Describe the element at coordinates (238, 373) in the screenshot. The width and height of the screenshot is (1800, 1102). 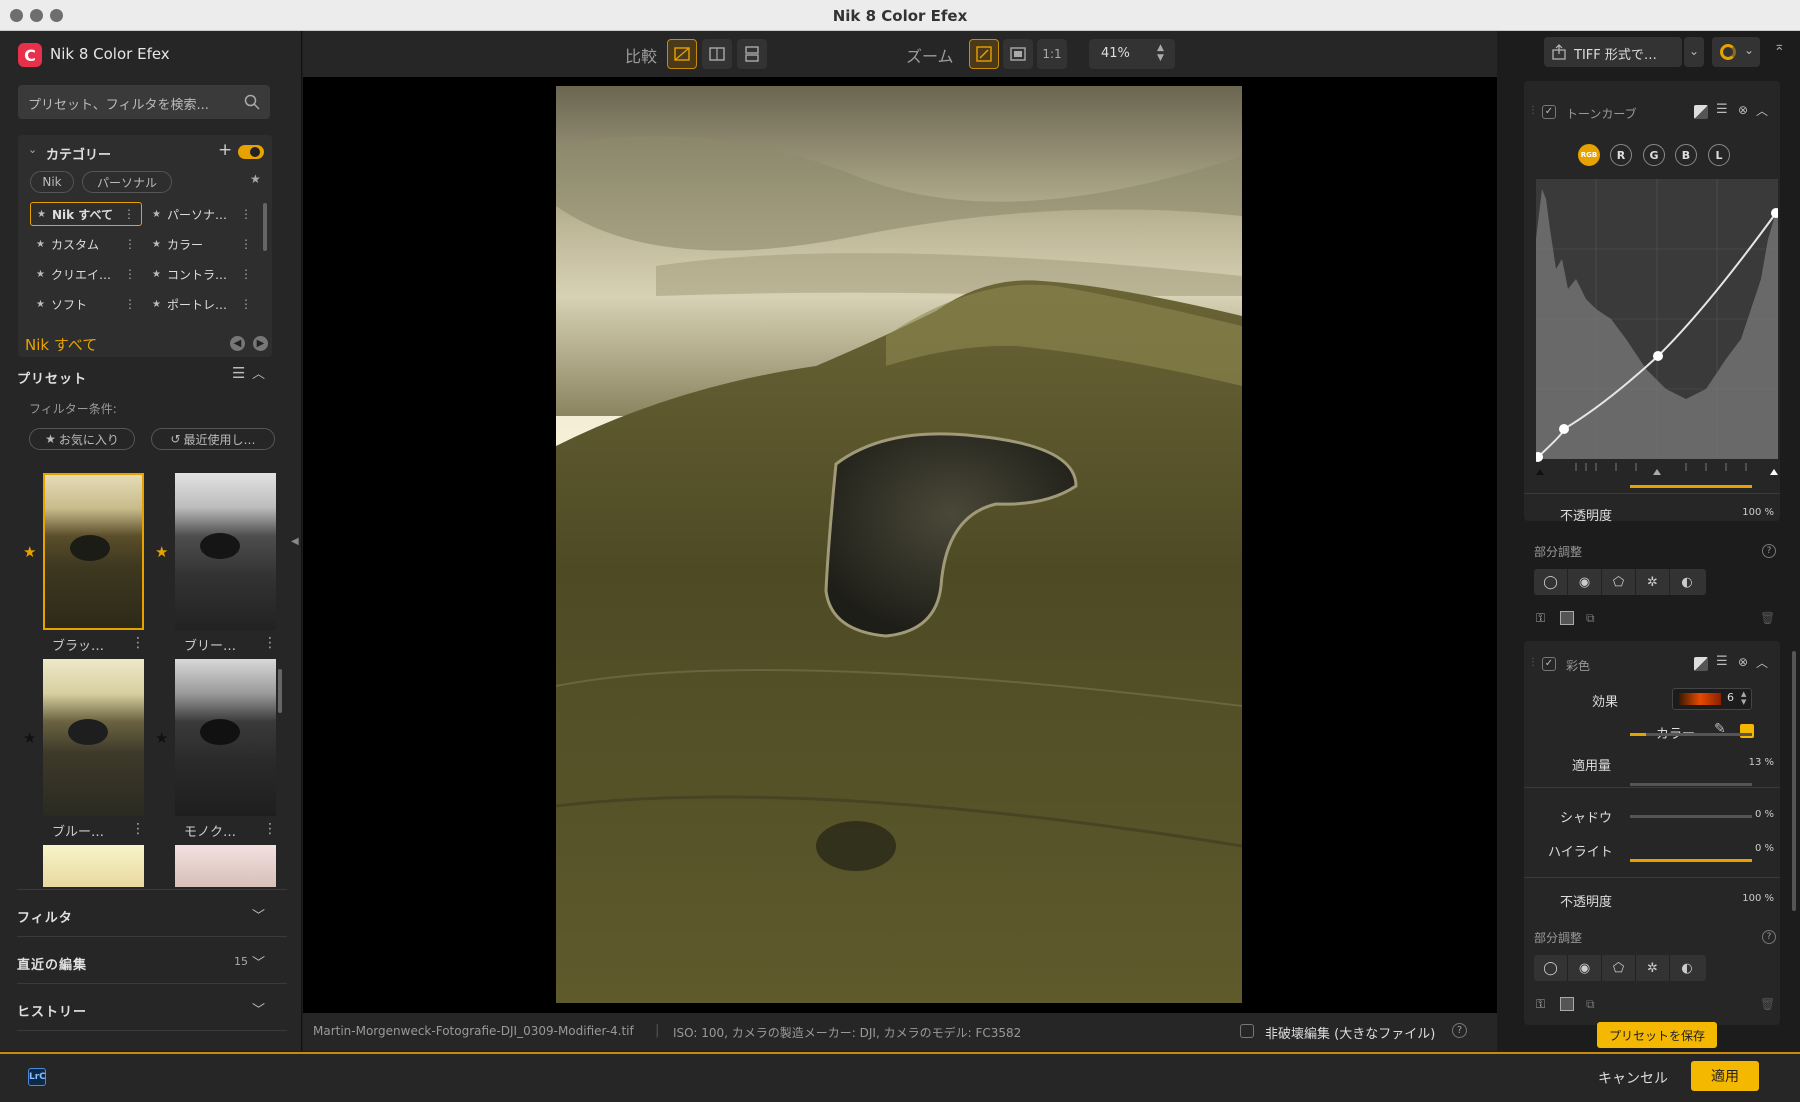
I see `list-view-icon: ☰` at that location.